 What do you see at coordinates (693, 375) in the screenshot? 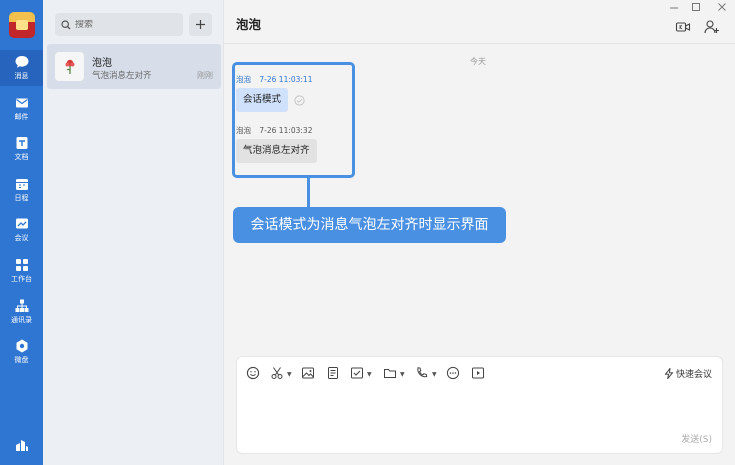
I see `quick-meeting-label: 快速会议` at bounding box center [693, 375].